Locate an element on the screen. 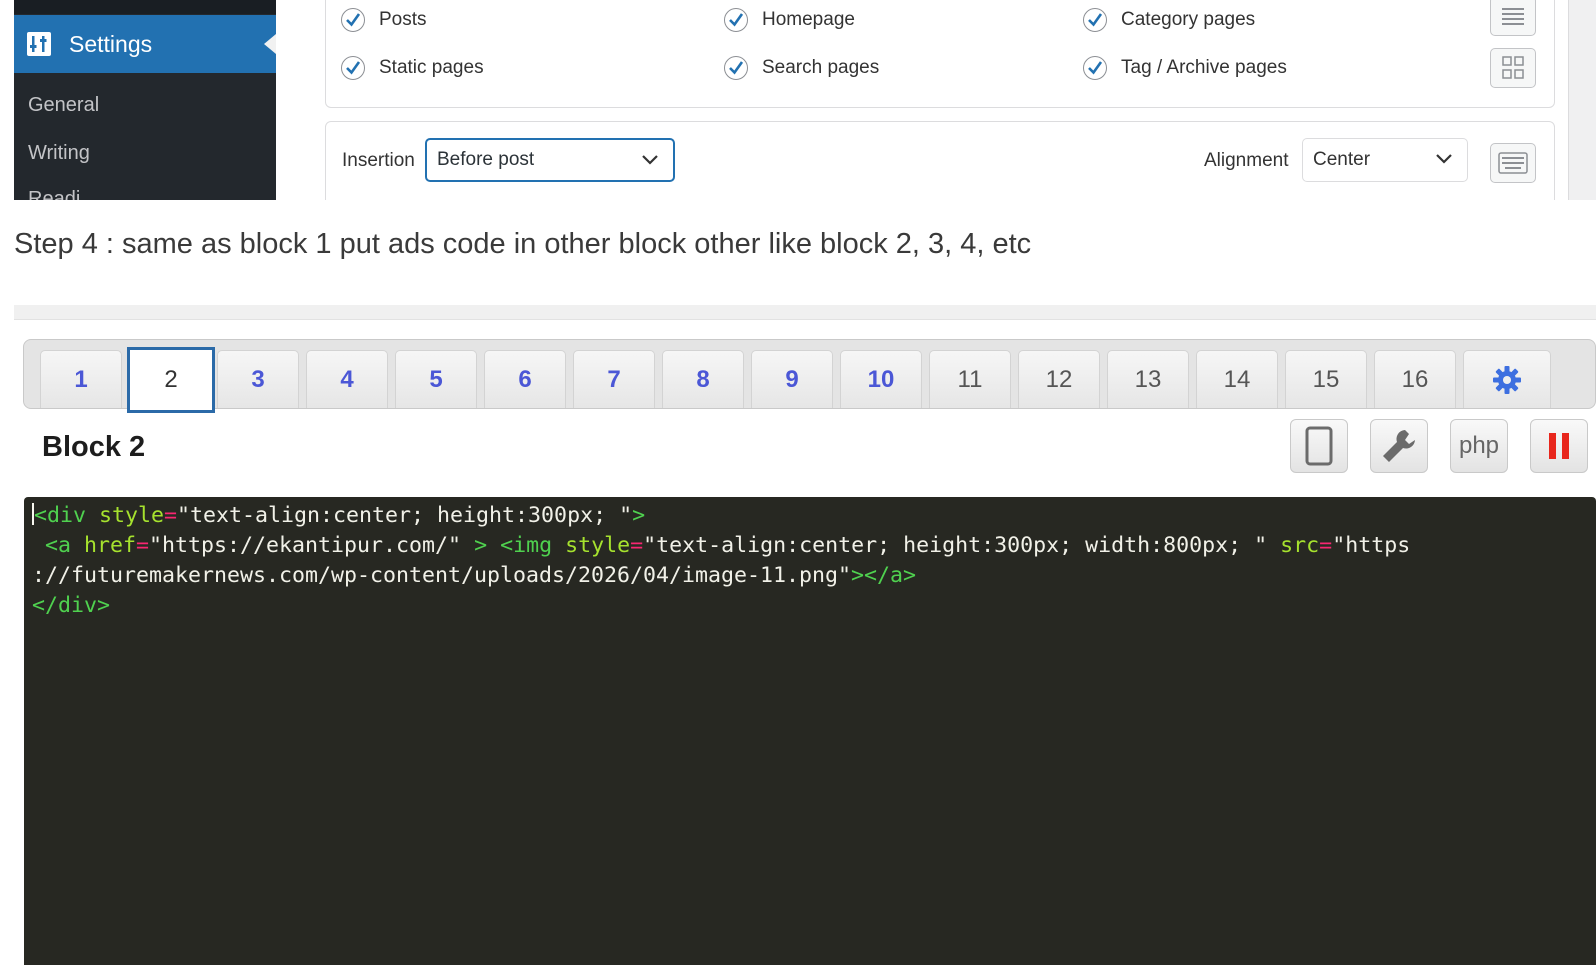 The height and width of the screenshot is (965, 1596). checkbox-label: Posts is located at coordinates (403, 19).